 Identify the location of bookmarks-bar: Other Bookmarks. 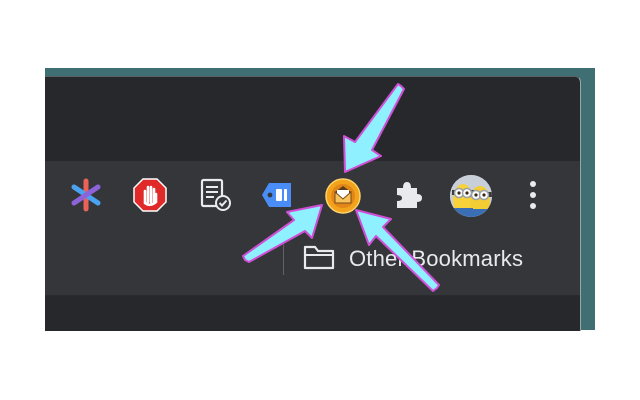
(312, 261).